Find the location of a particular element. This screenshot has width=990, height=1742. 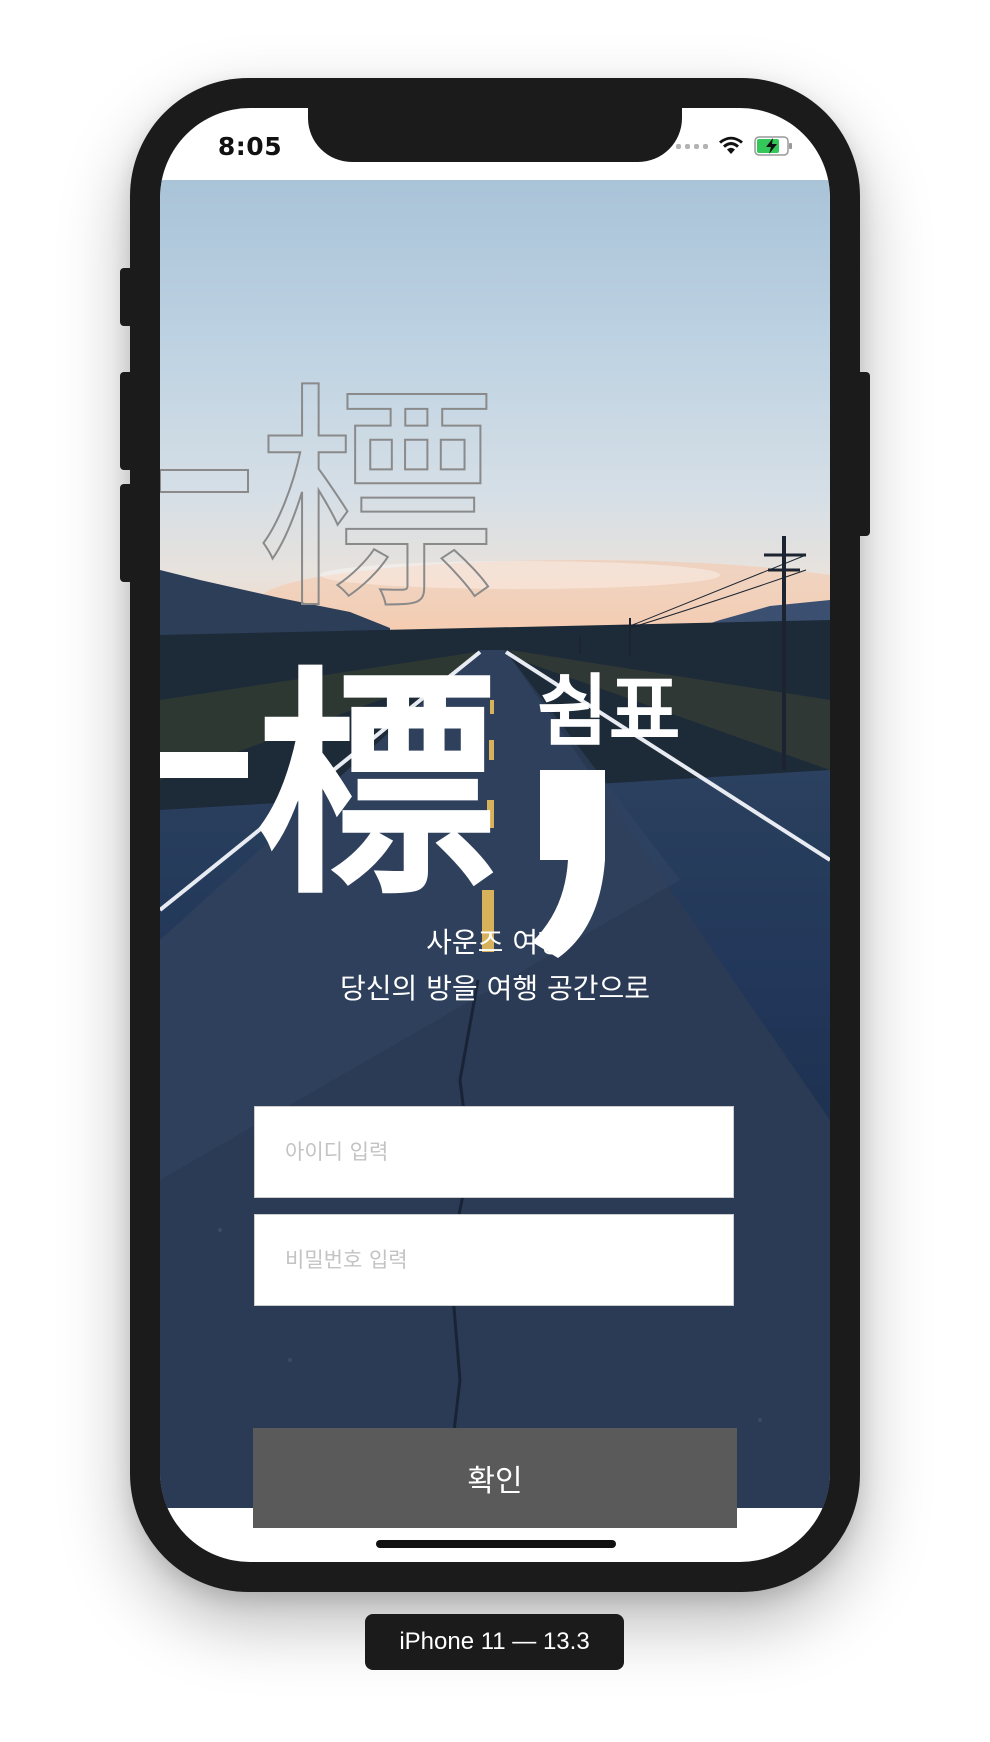

password-field is located at coordinates (494, 1260).